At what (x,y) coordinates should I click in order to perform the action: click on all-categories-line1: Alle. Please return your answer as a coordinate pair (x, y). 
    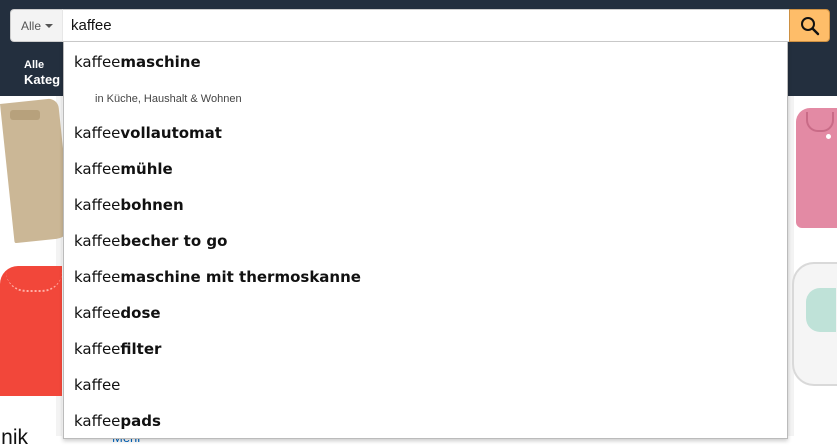
    Looking at the image, I should click on (34, 65).